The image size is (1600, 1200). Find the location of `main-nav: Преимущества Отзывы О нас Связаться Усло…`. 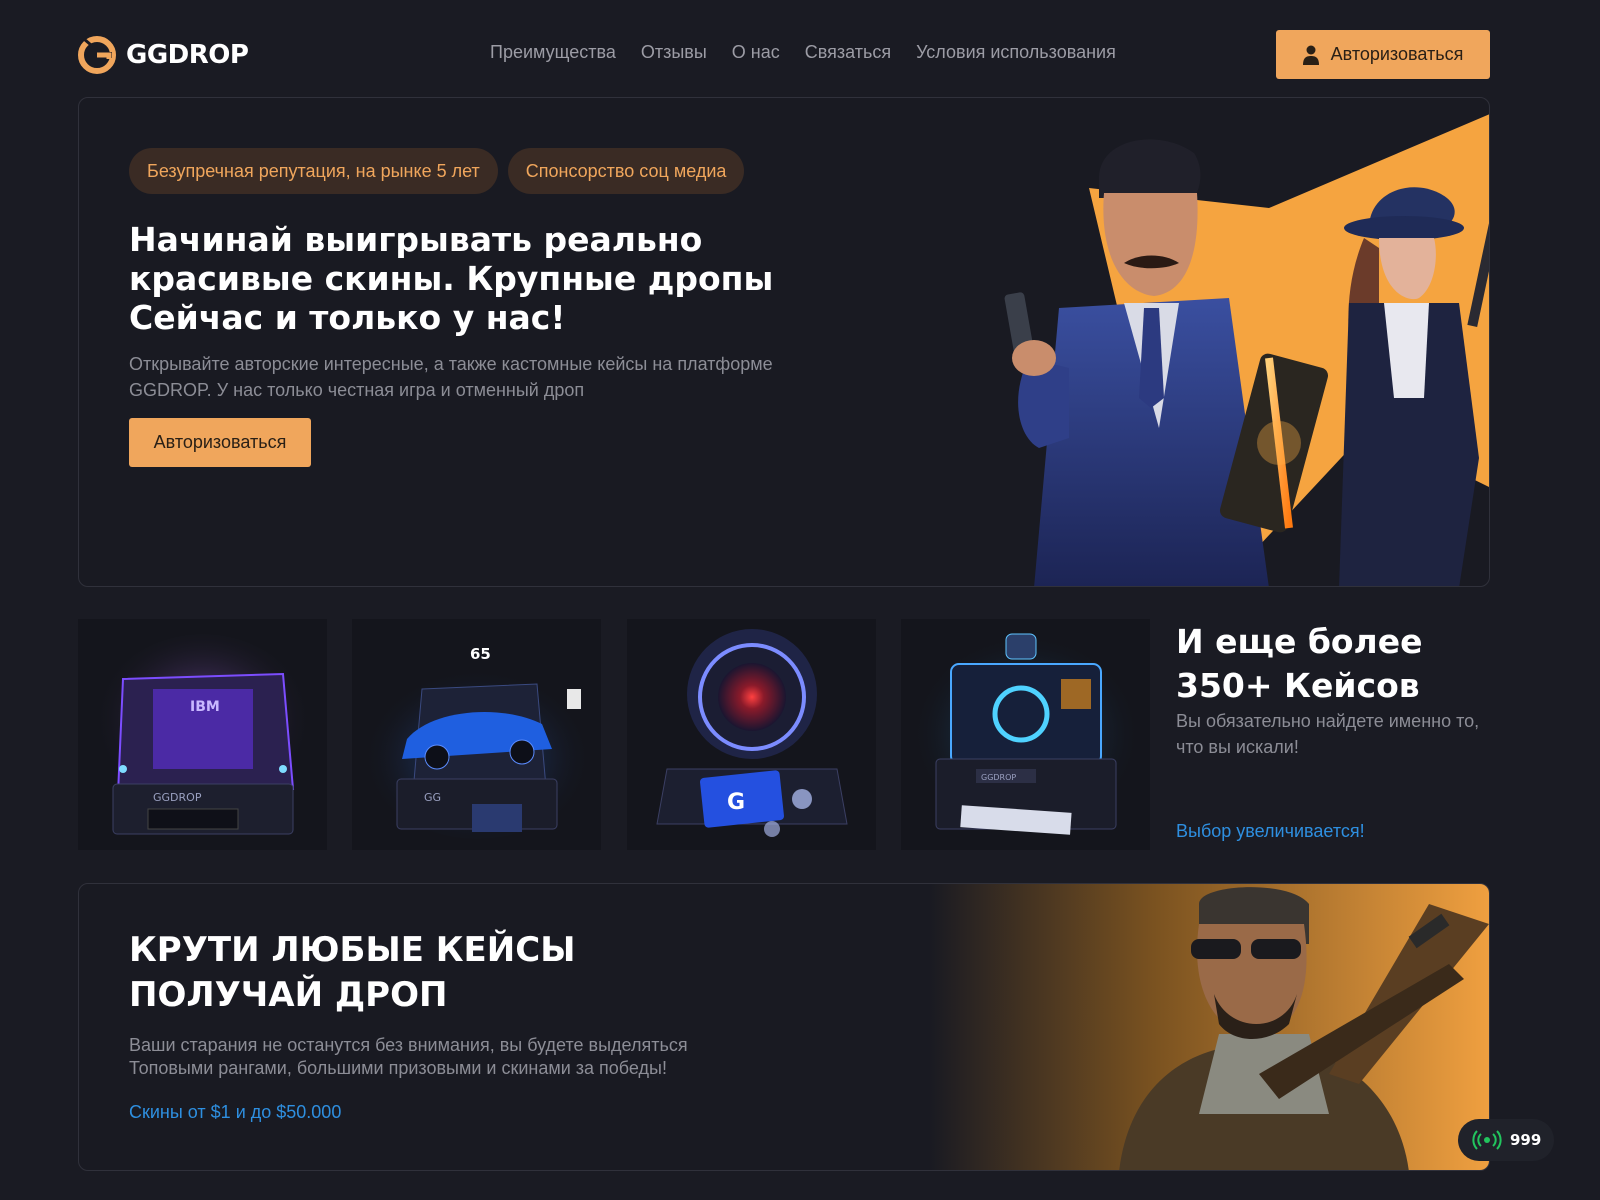

main-nav: Преимущества Отзывы О нас Связаться Усло… is located at coordinates (803, 52).